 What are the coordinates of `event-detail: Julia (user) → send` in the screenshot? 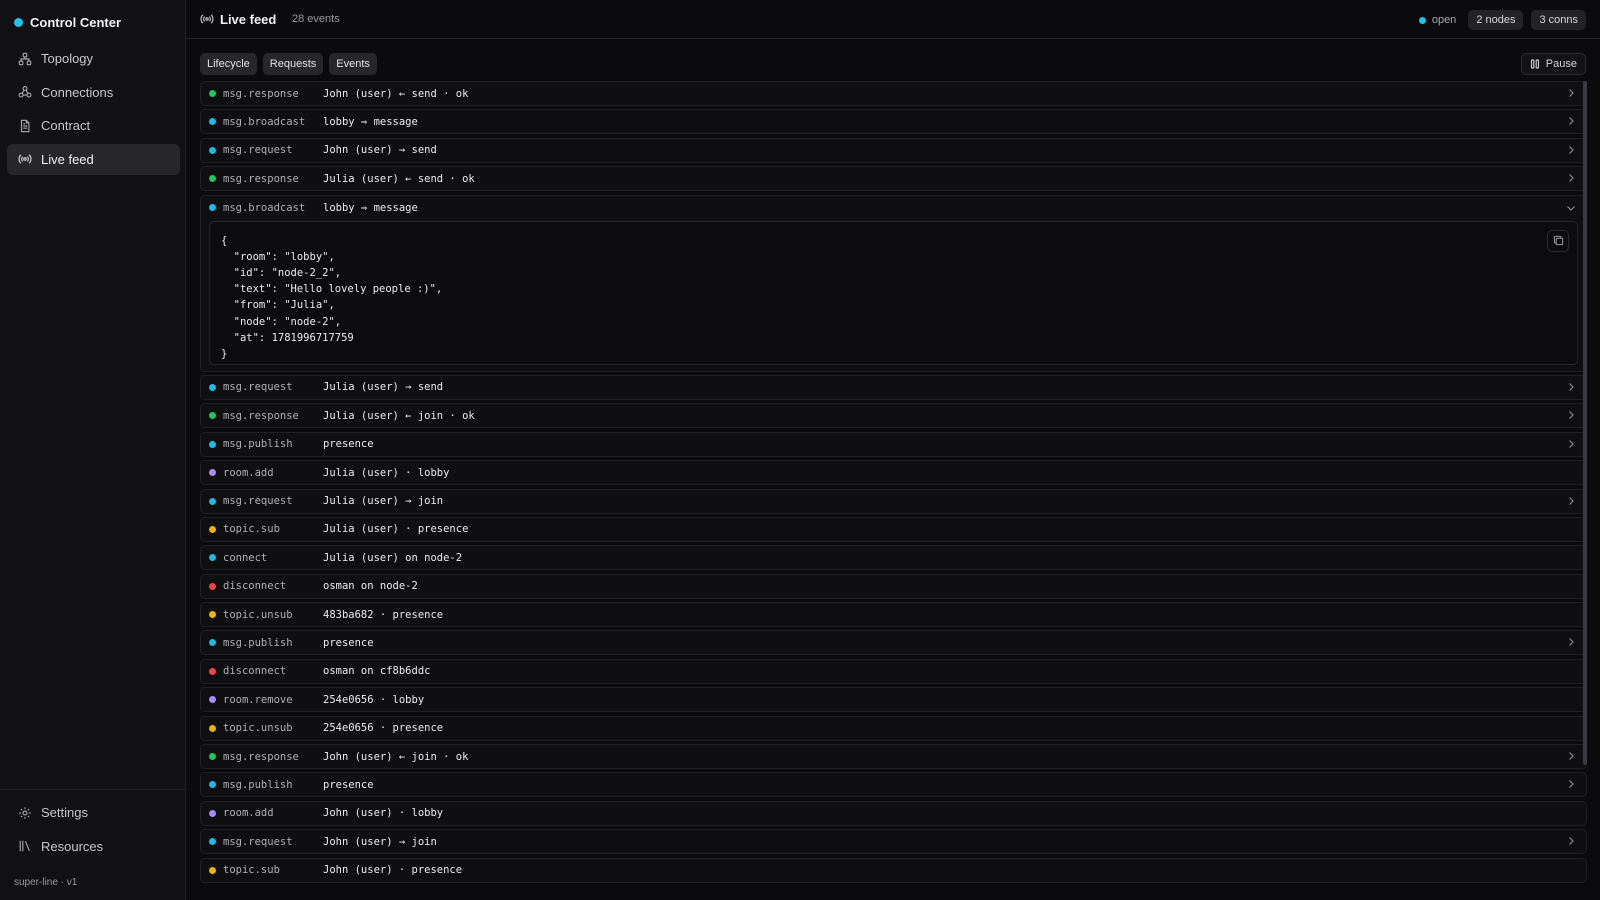 It's located at (383, 387).